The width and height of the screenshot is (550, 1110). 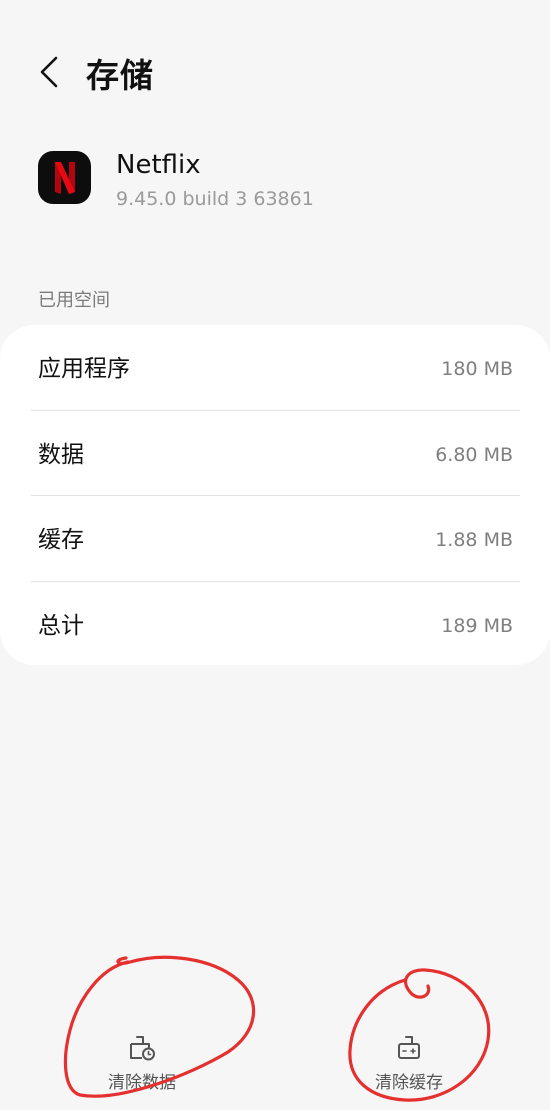 I want to click on storage-row-data: 数据 6.80 MB, so click(x=275, y=455).